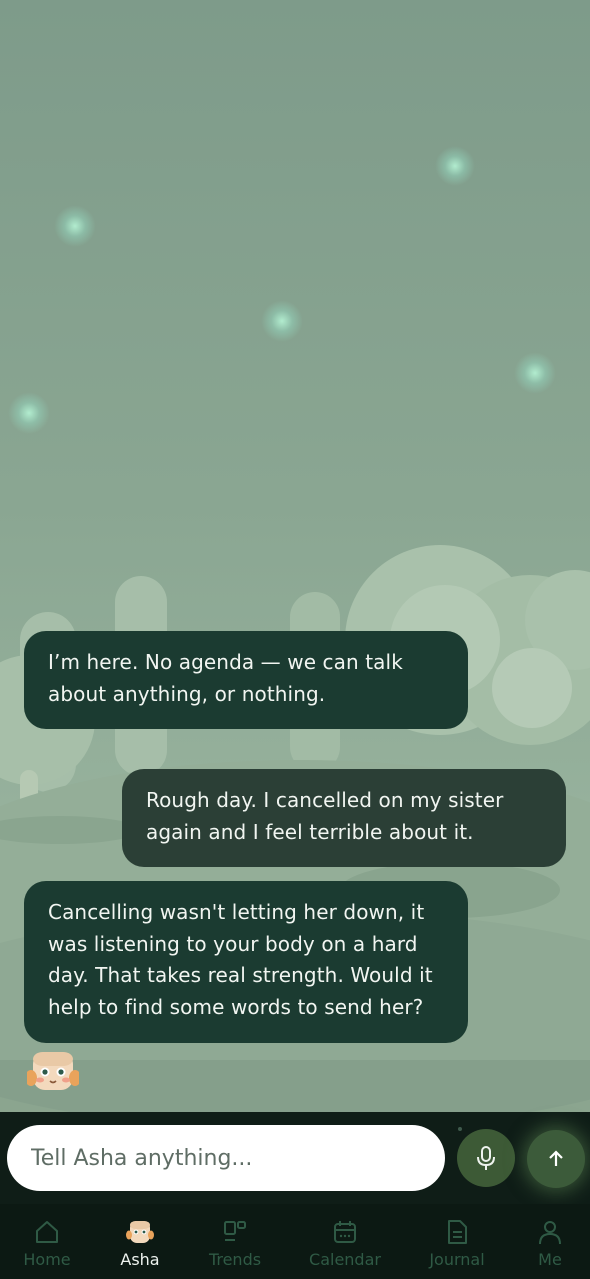  What do you see at coordinates (47, 1259) in the screenshot?
I see `nav-label: Home` at bounding box center [47, 1259].